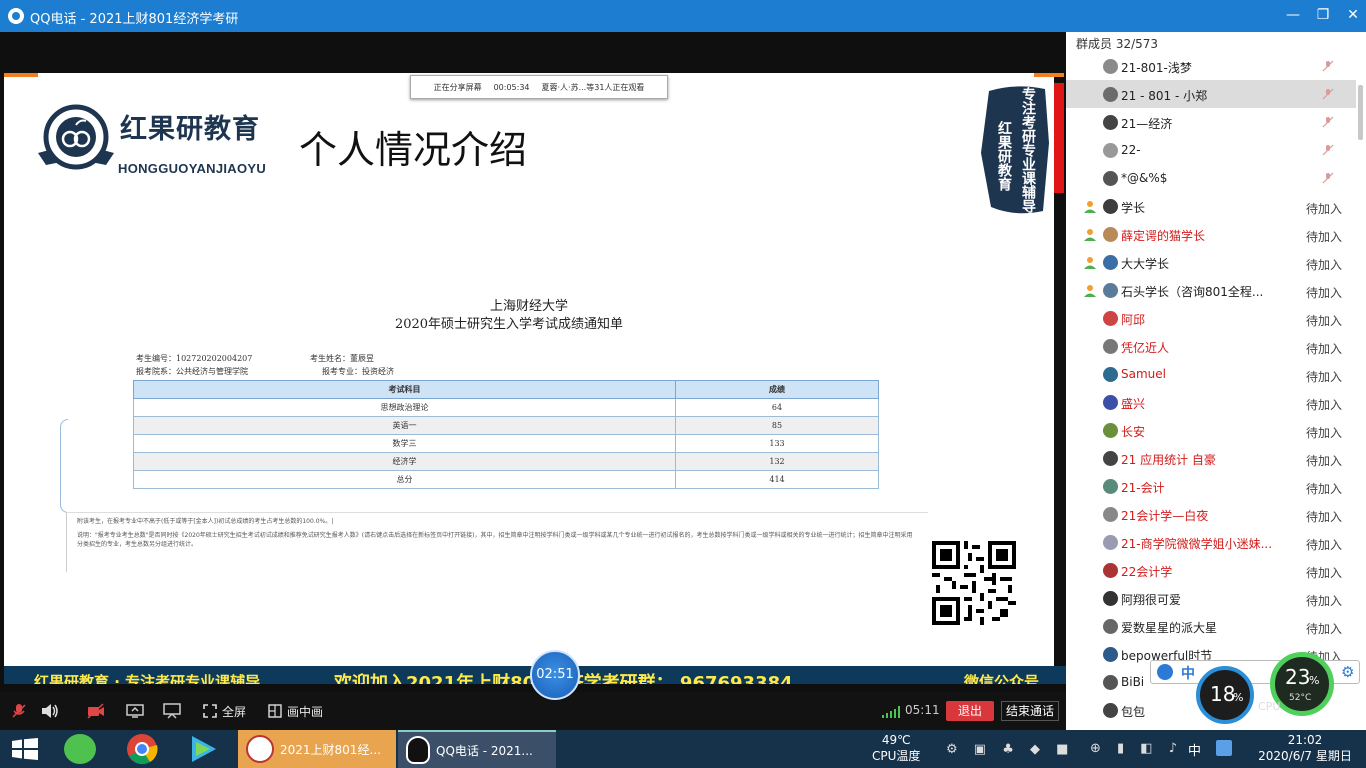 The height and width of the screenshot is (768, 1366). Describe the element at coordinates (25, 749) in the screenshot. I see `windows-start-icon` at that location.